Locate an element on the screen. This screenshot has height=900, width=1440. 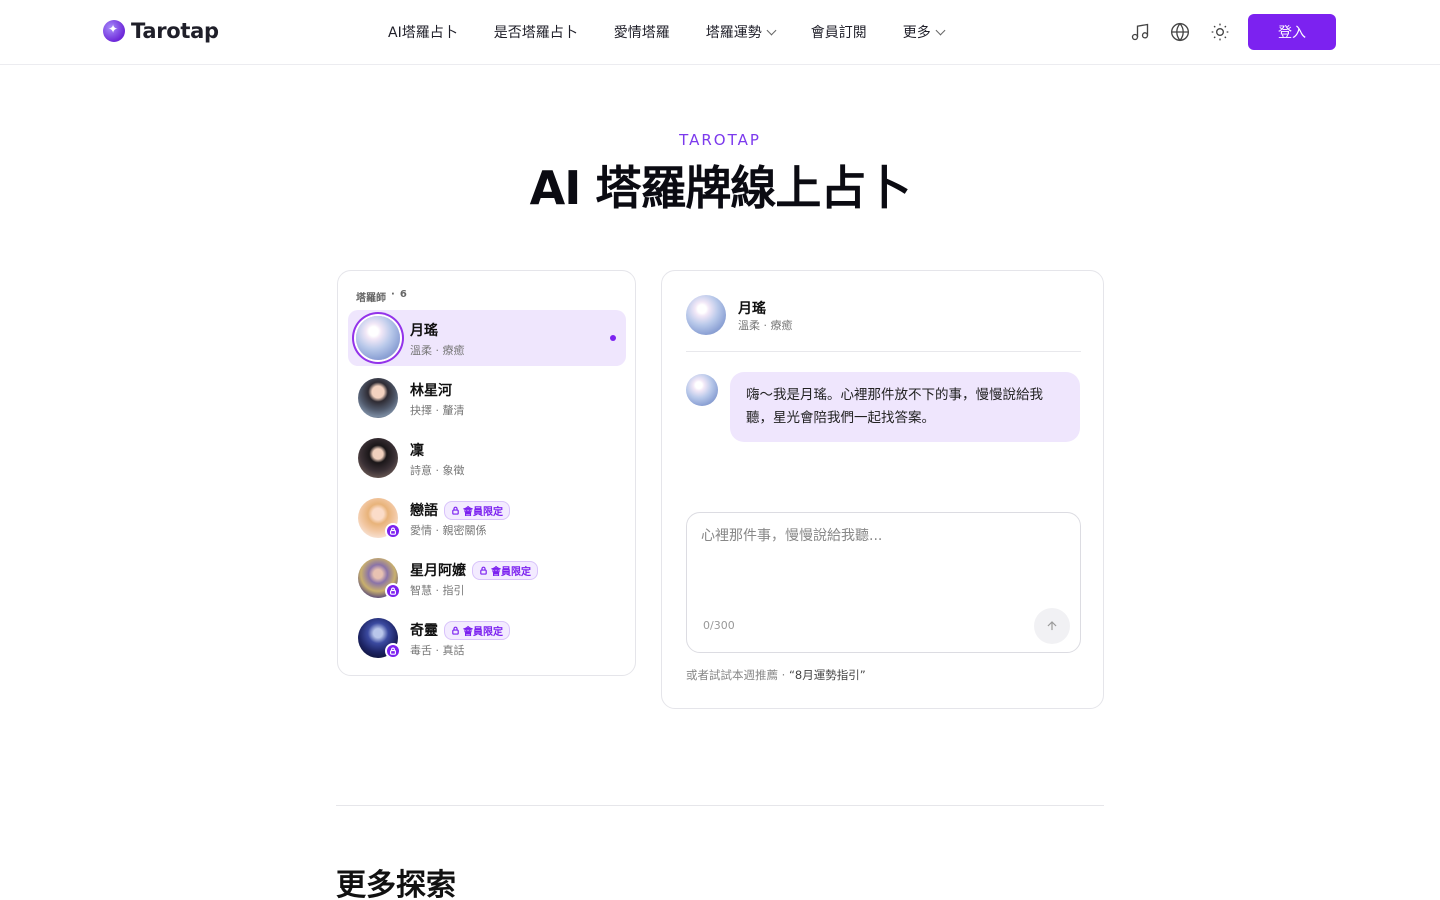
nav-item-yes-no-tarot: 是否塔羅占卜 is located at coordinates (536, 32).